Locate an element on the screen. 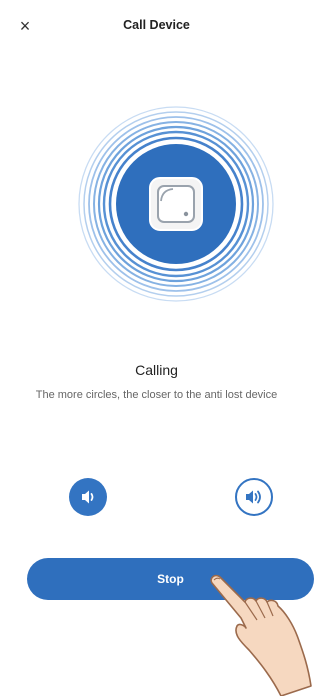 The image size is (320, 696). volume-up-icon is located at coordinates (253, 497).